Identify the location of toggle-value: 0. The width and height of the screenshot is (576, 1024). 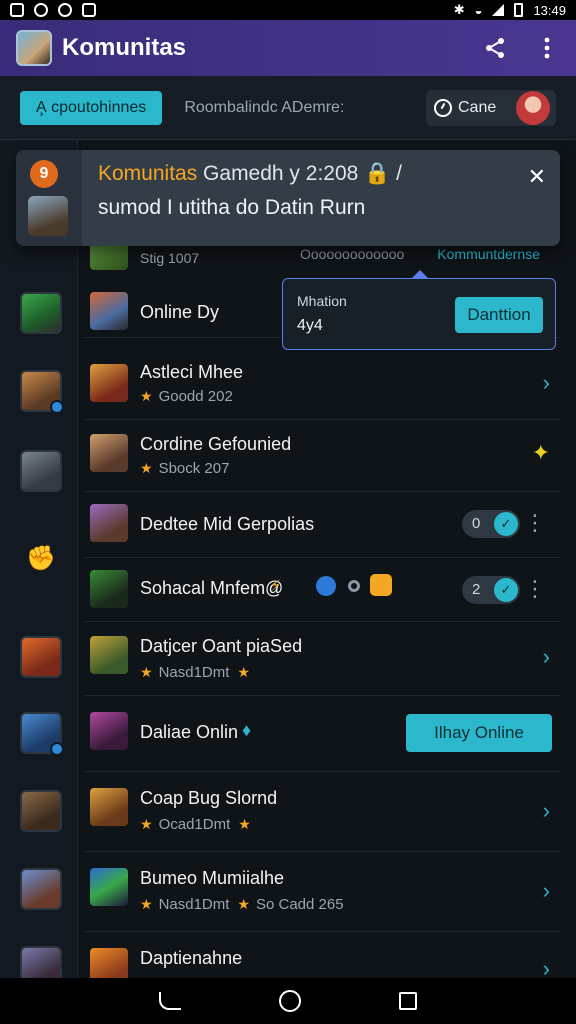
(476, 523).